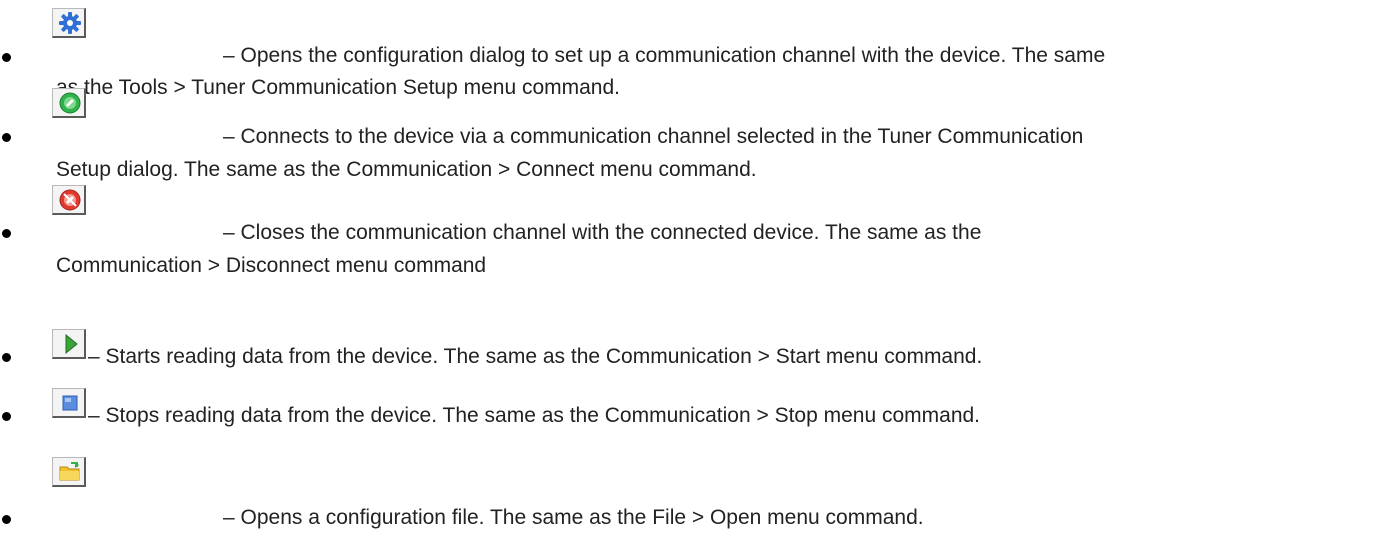 The image size is (1373, 538). What do you see at coordinates (69, 344) in the screenshot?
I see `play-icon` at bounding box center [69, 344].